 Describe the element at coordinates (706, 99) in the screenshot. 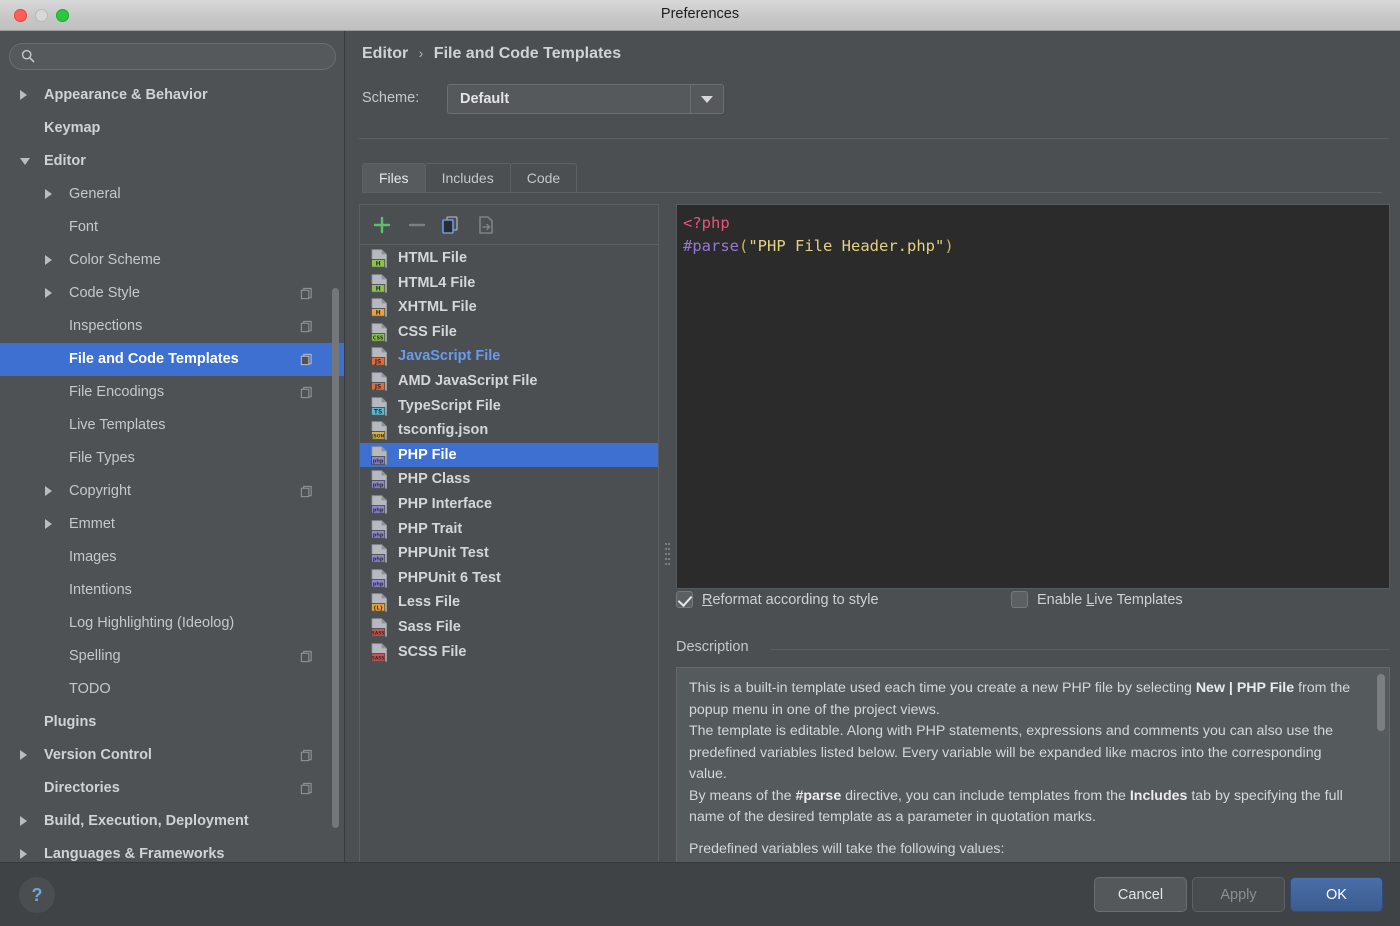

I see `scheme-dropdown-arrow` at that location.